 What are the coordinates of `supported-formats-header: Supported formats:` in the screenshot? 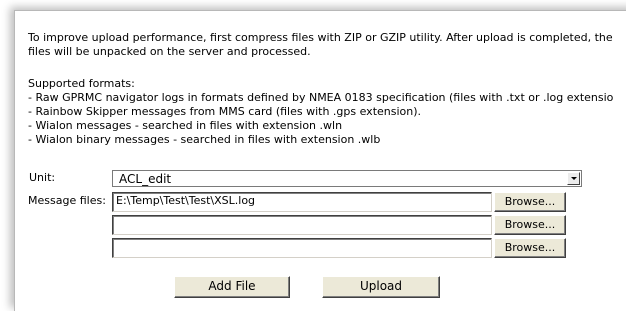 It's located at (81, 83).